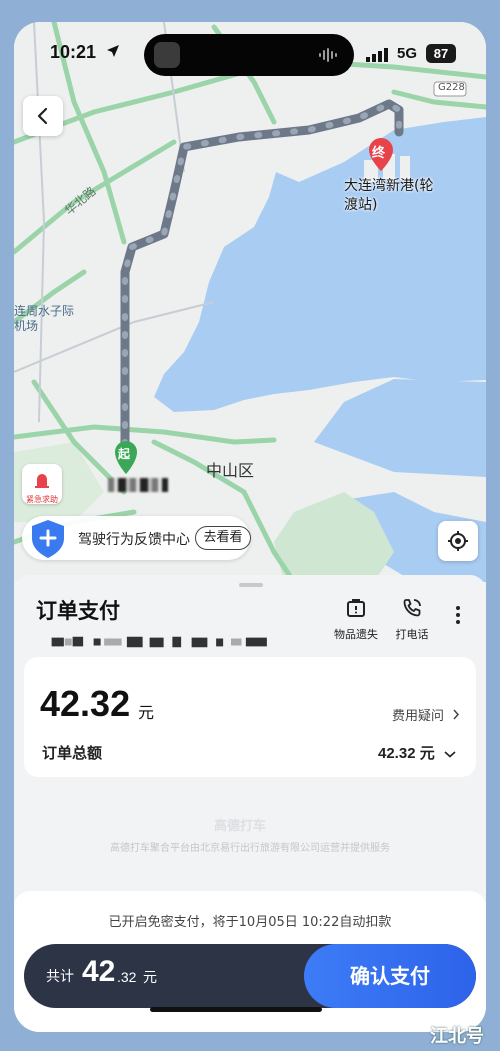  I want to click on provider-note: 高德打车聚合平台由北京易行出行旅游有限公司运营并提供服务, so click(250, 848).